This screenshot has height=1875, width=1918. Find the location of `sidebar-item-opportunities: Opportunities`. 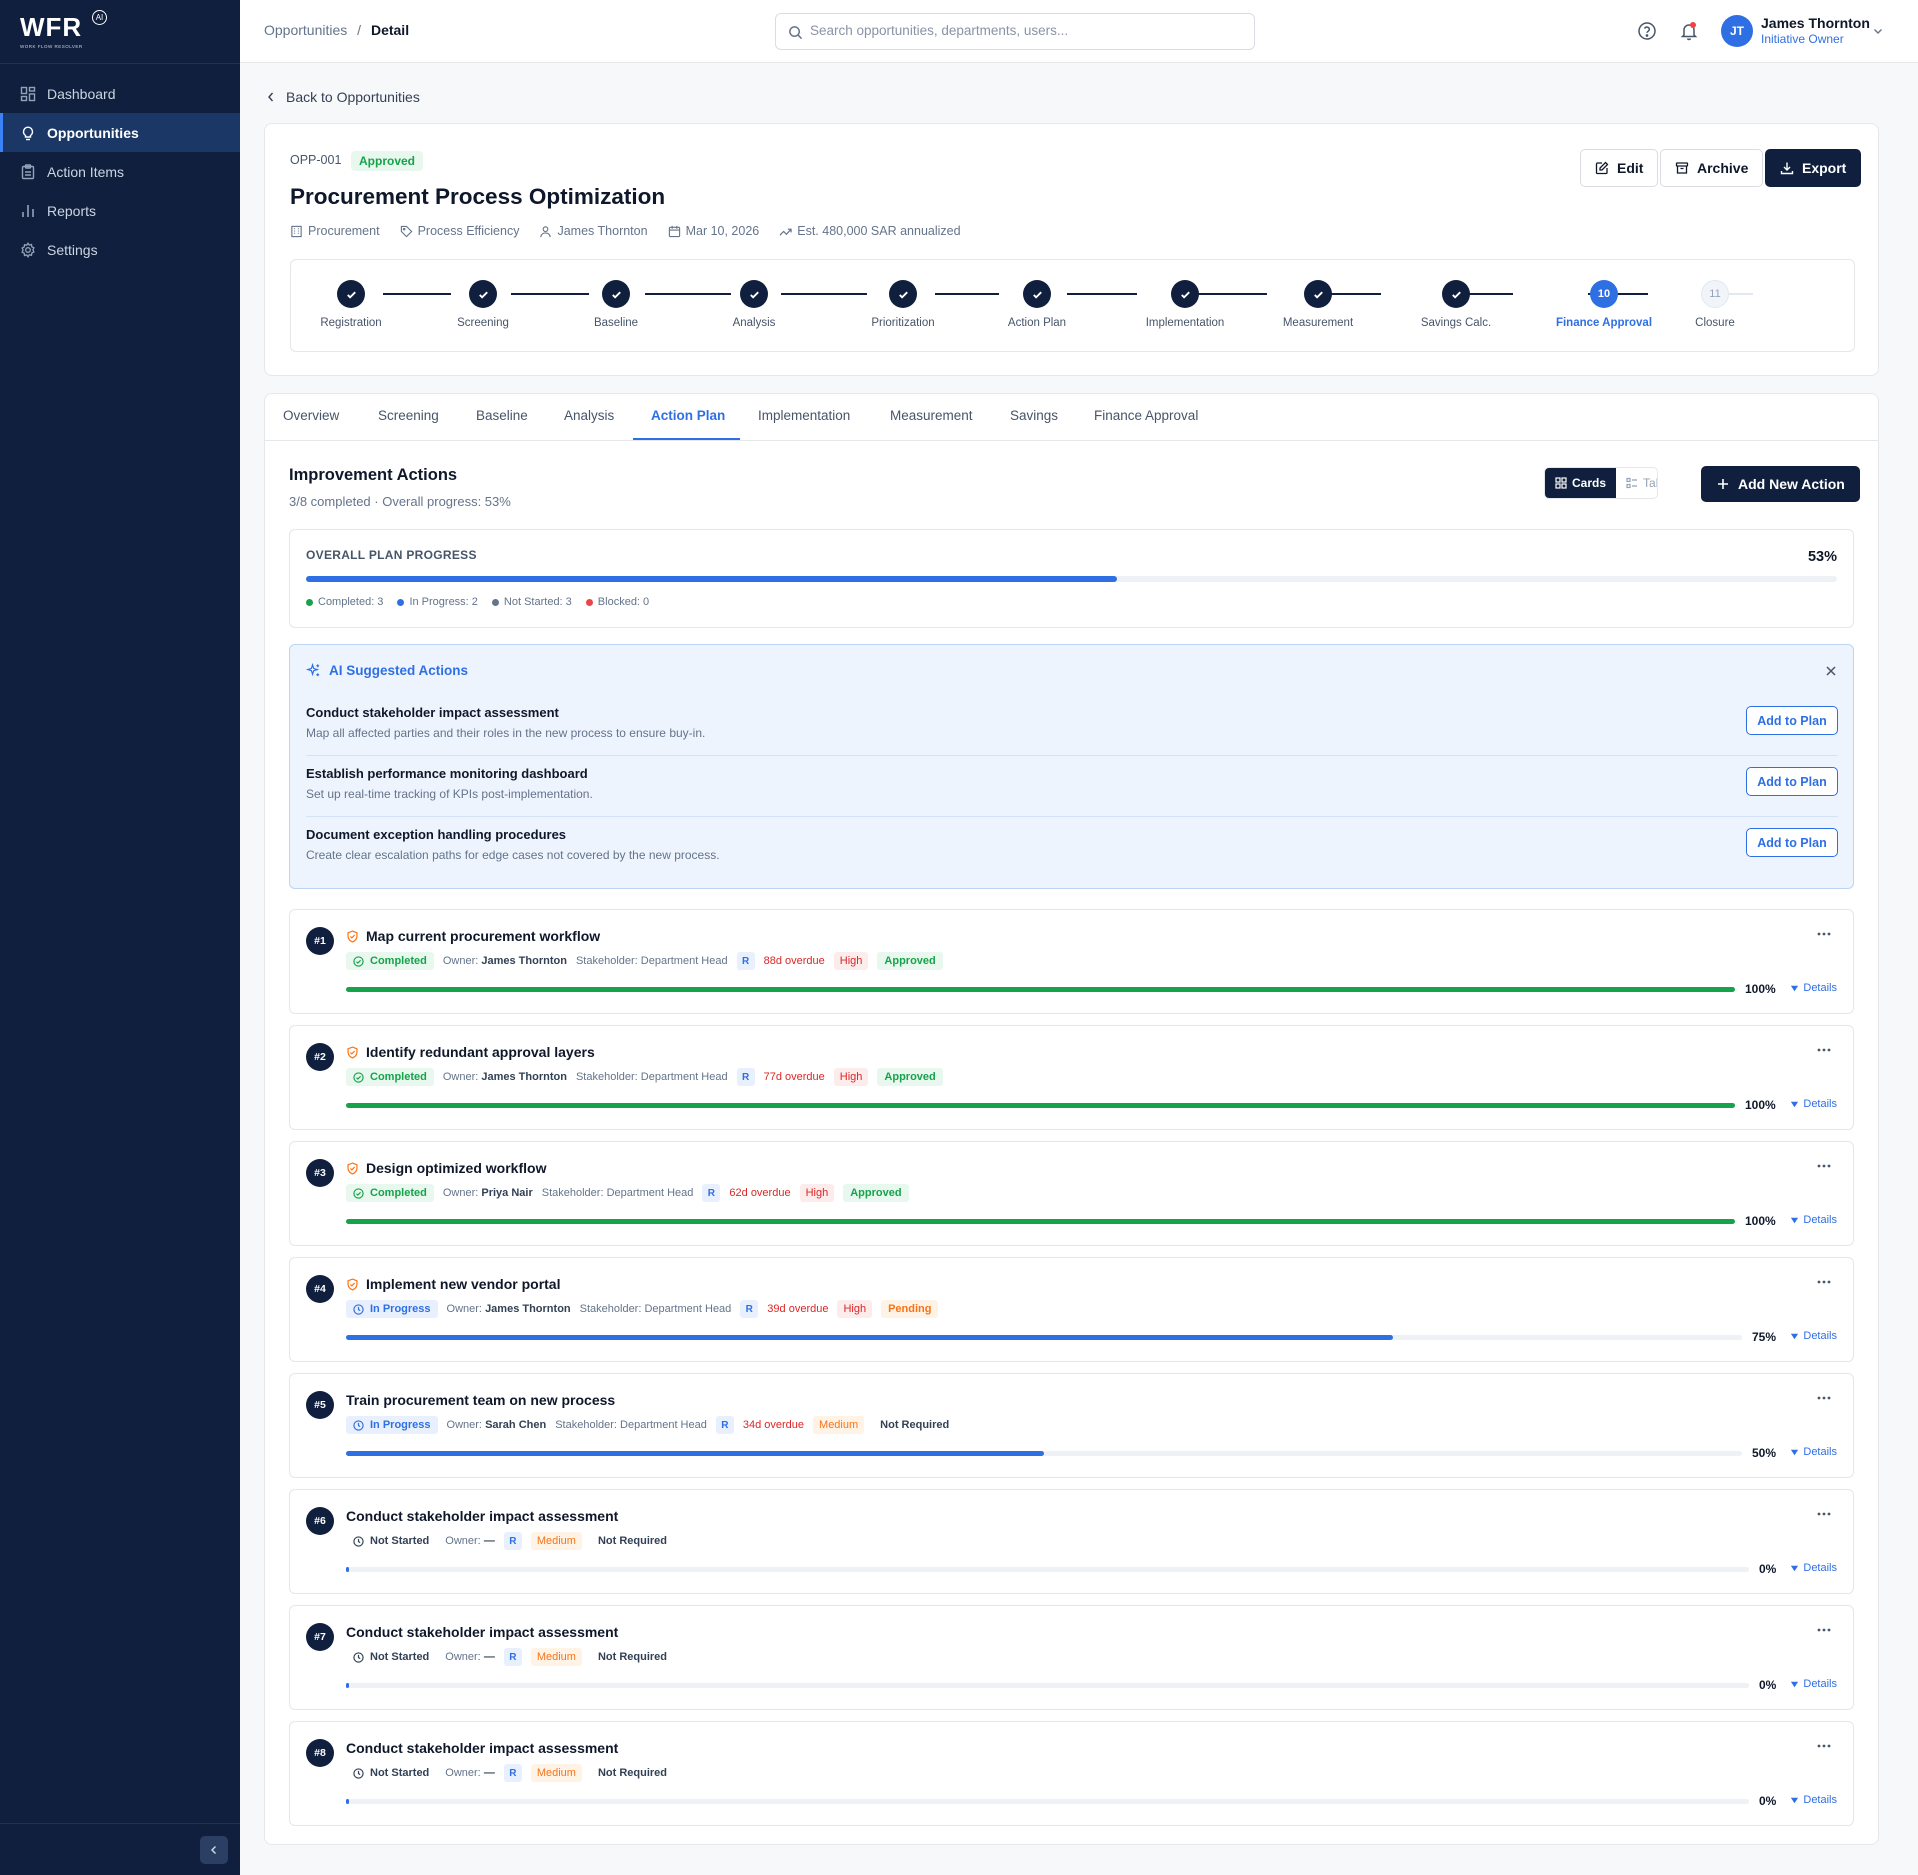

sidebar-item-opportunities: Opportunities is located at coordinates (120, 132).